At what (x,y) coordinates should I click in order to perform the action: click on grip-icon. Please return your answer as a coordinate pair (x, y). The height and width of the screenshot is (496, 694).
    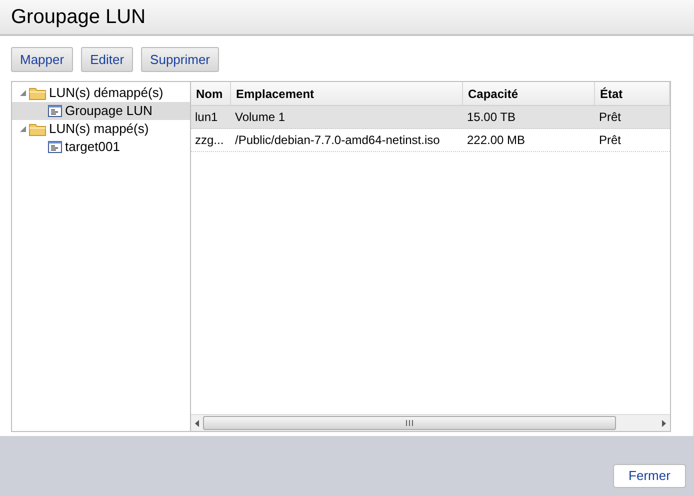
    Looking at the image, I should click on (409, 423).